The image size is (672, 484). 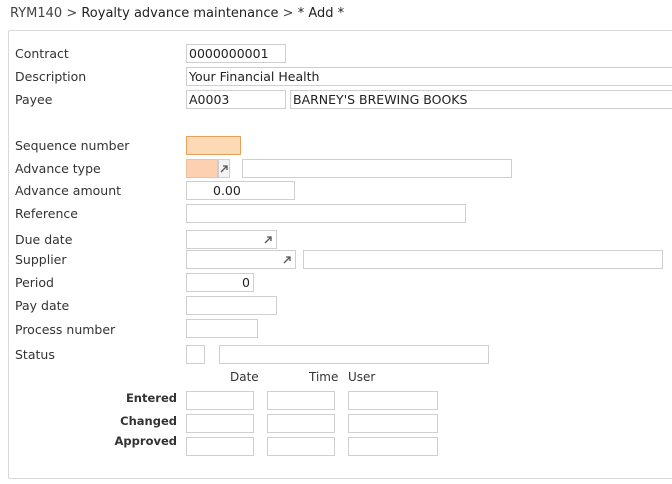 What do you see at coordinates (35, 354) in the screenshot?
I see `status-label: Status` at bounding box center [35, 354].